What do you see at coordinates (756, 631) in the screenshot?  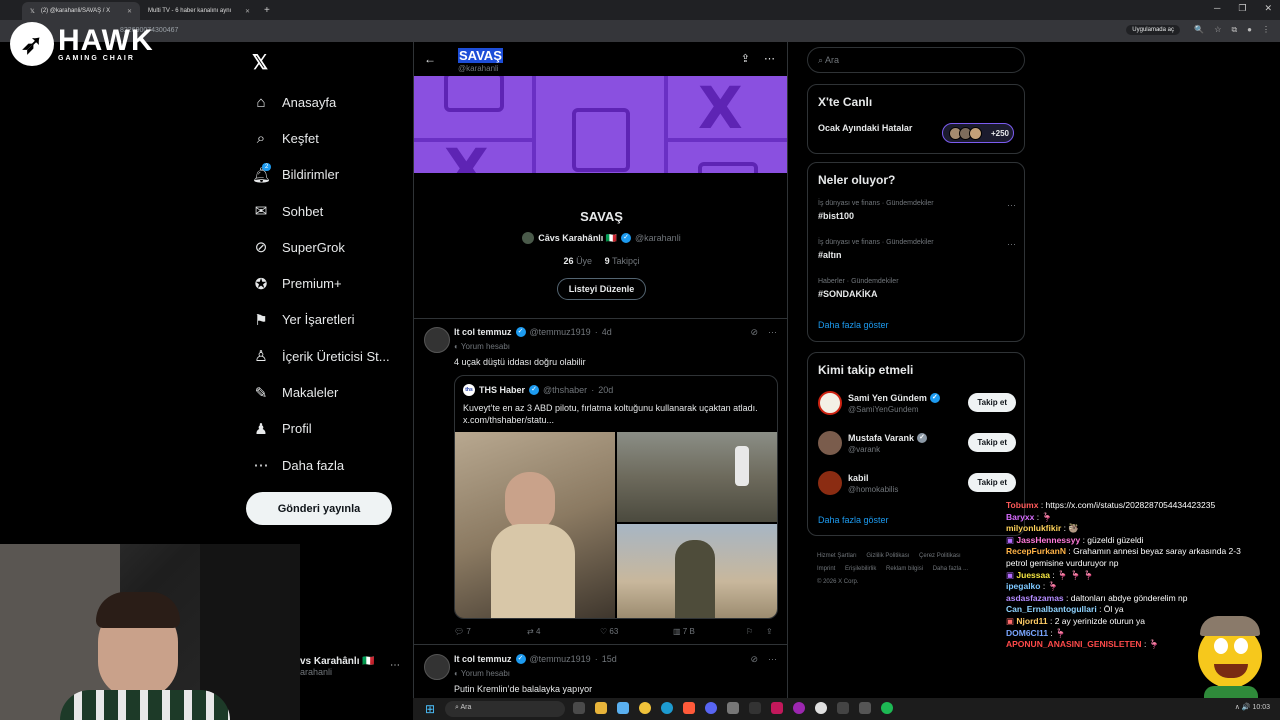 I see `bookmark-button: ⚐` at bounding box center [756, 631].